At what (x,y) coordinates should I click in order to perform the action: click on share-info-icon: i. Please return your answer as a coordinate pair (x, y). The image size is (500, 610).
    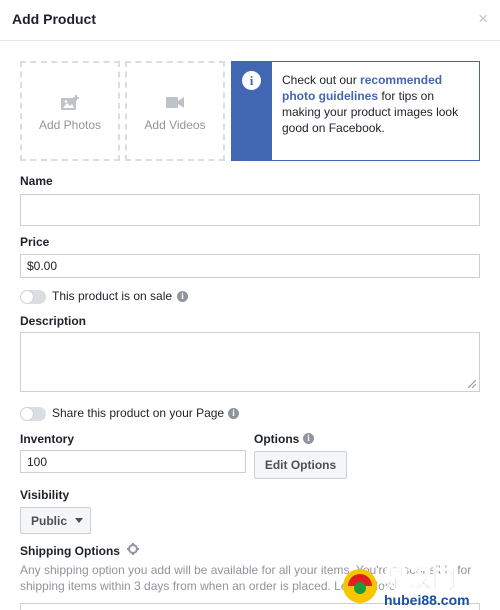
    Looking at the image, I should click on (233, 413).